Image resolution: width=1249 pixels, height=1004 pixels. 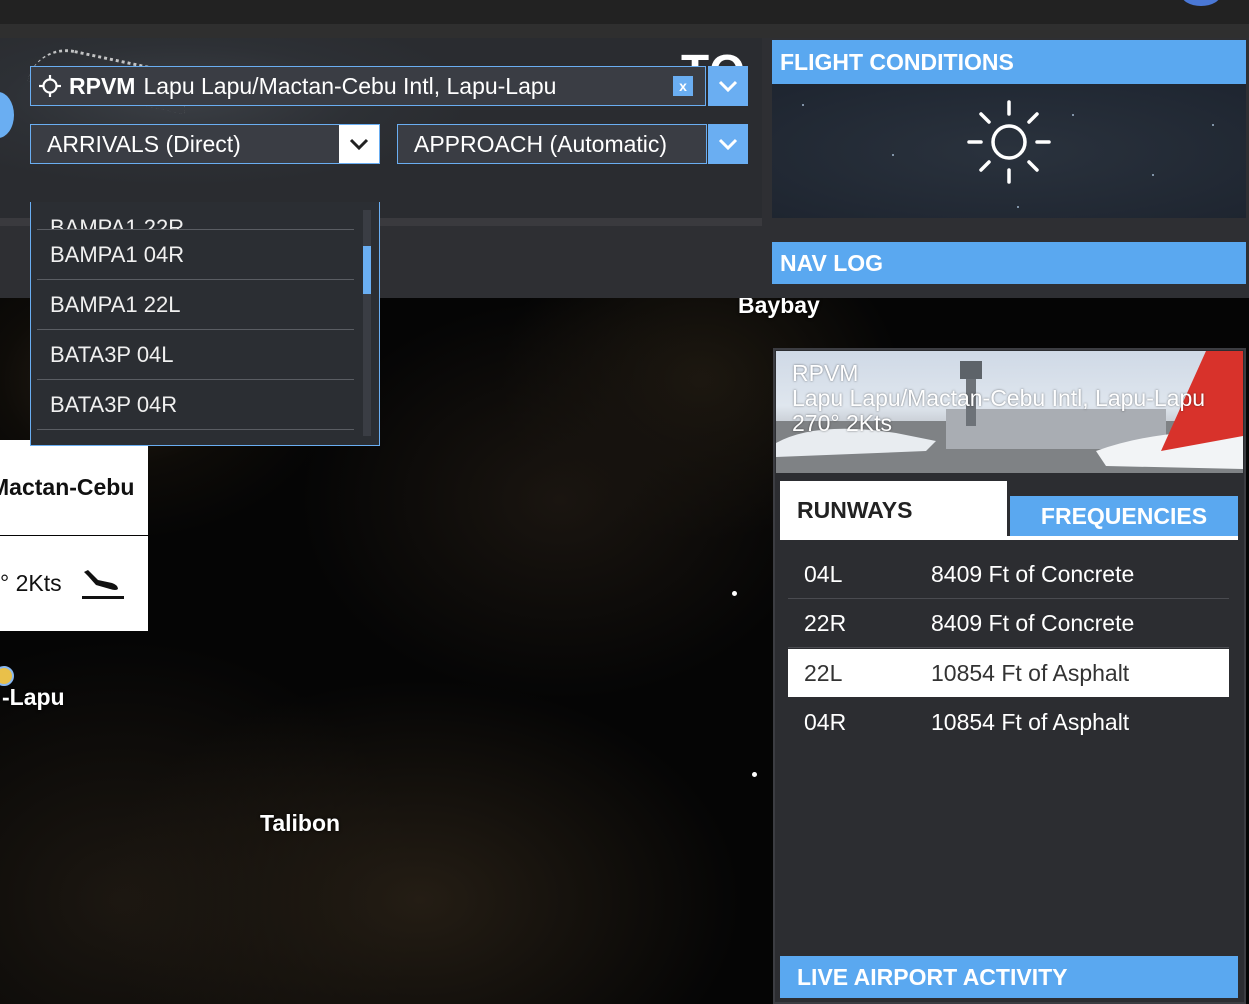 What do you see at coordinates (825, 373) in the screenshot?
I see `airport-info-code: RPVM` at bounding box center [825, 373].